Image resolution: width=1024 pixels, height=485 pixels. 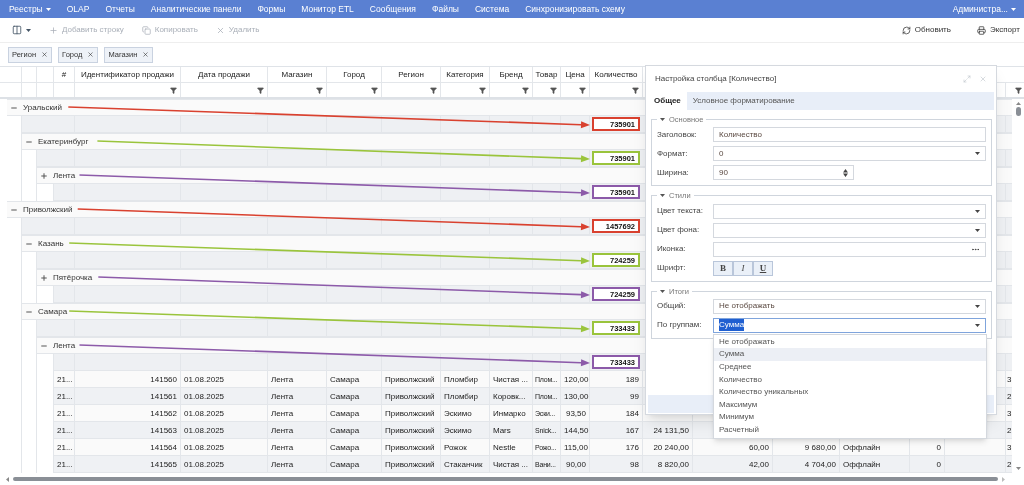 I want to click on refresh-icon, so click(x=906, y=30).